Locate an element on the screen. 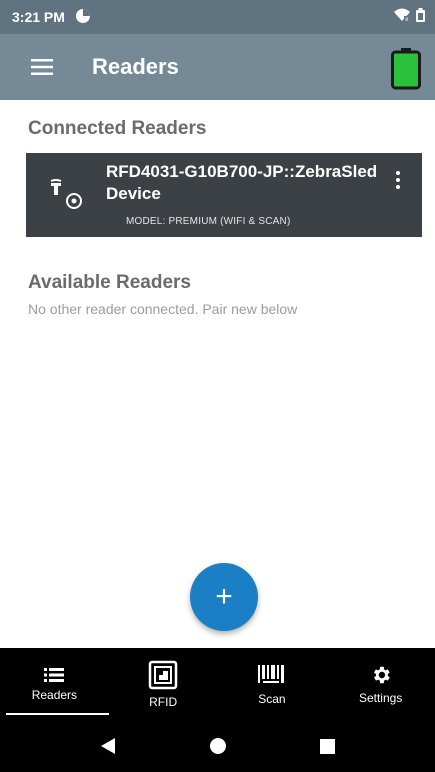  status-time: 3:21 PM is located at coordinates (38, 17).